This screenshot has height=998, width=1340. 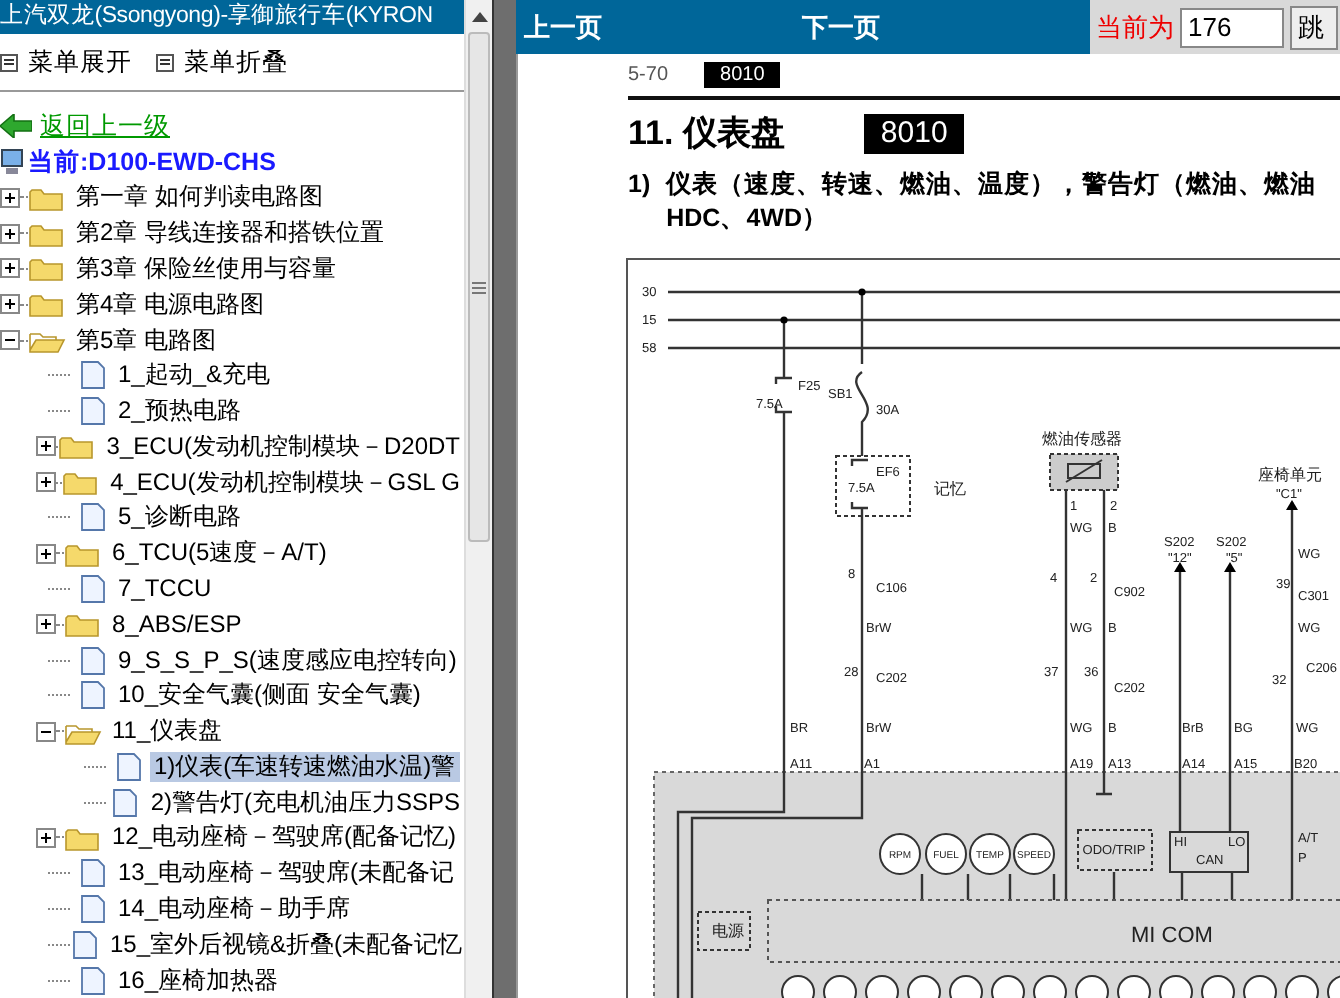 I want to click on tree-item: 第5章 电路图, so click(x=146, y=340).